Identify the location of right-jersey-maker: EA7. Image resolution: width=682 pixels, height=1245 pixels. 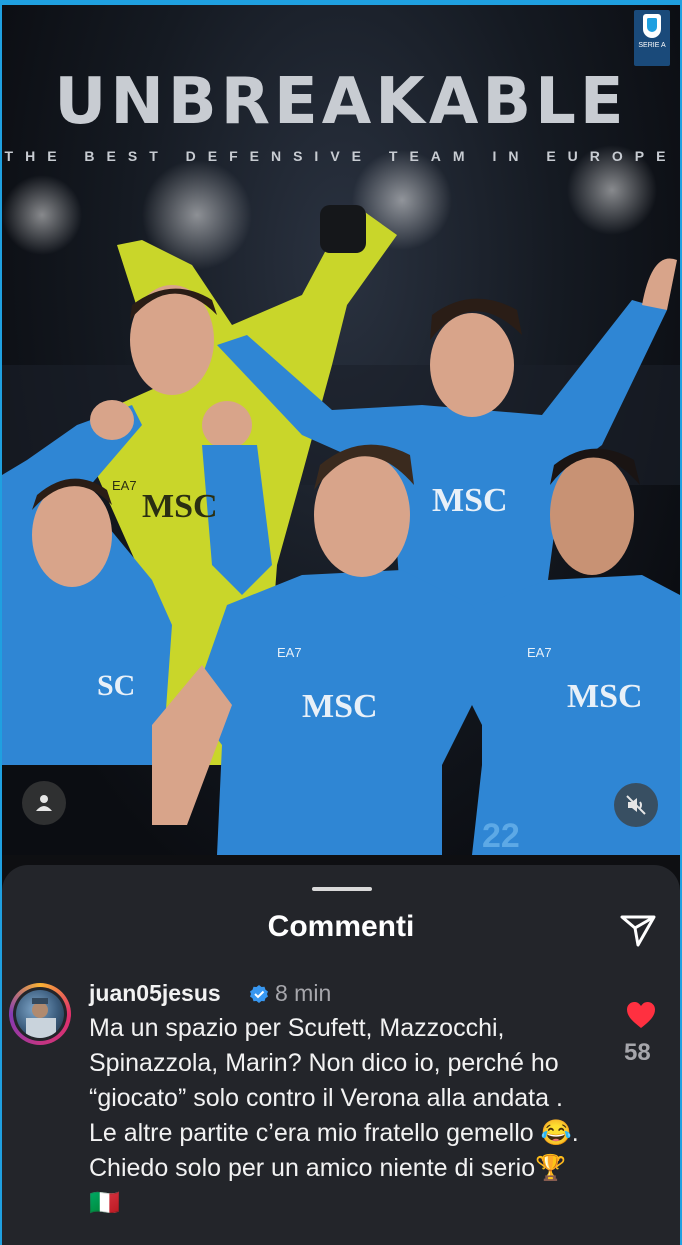
(539, 652).